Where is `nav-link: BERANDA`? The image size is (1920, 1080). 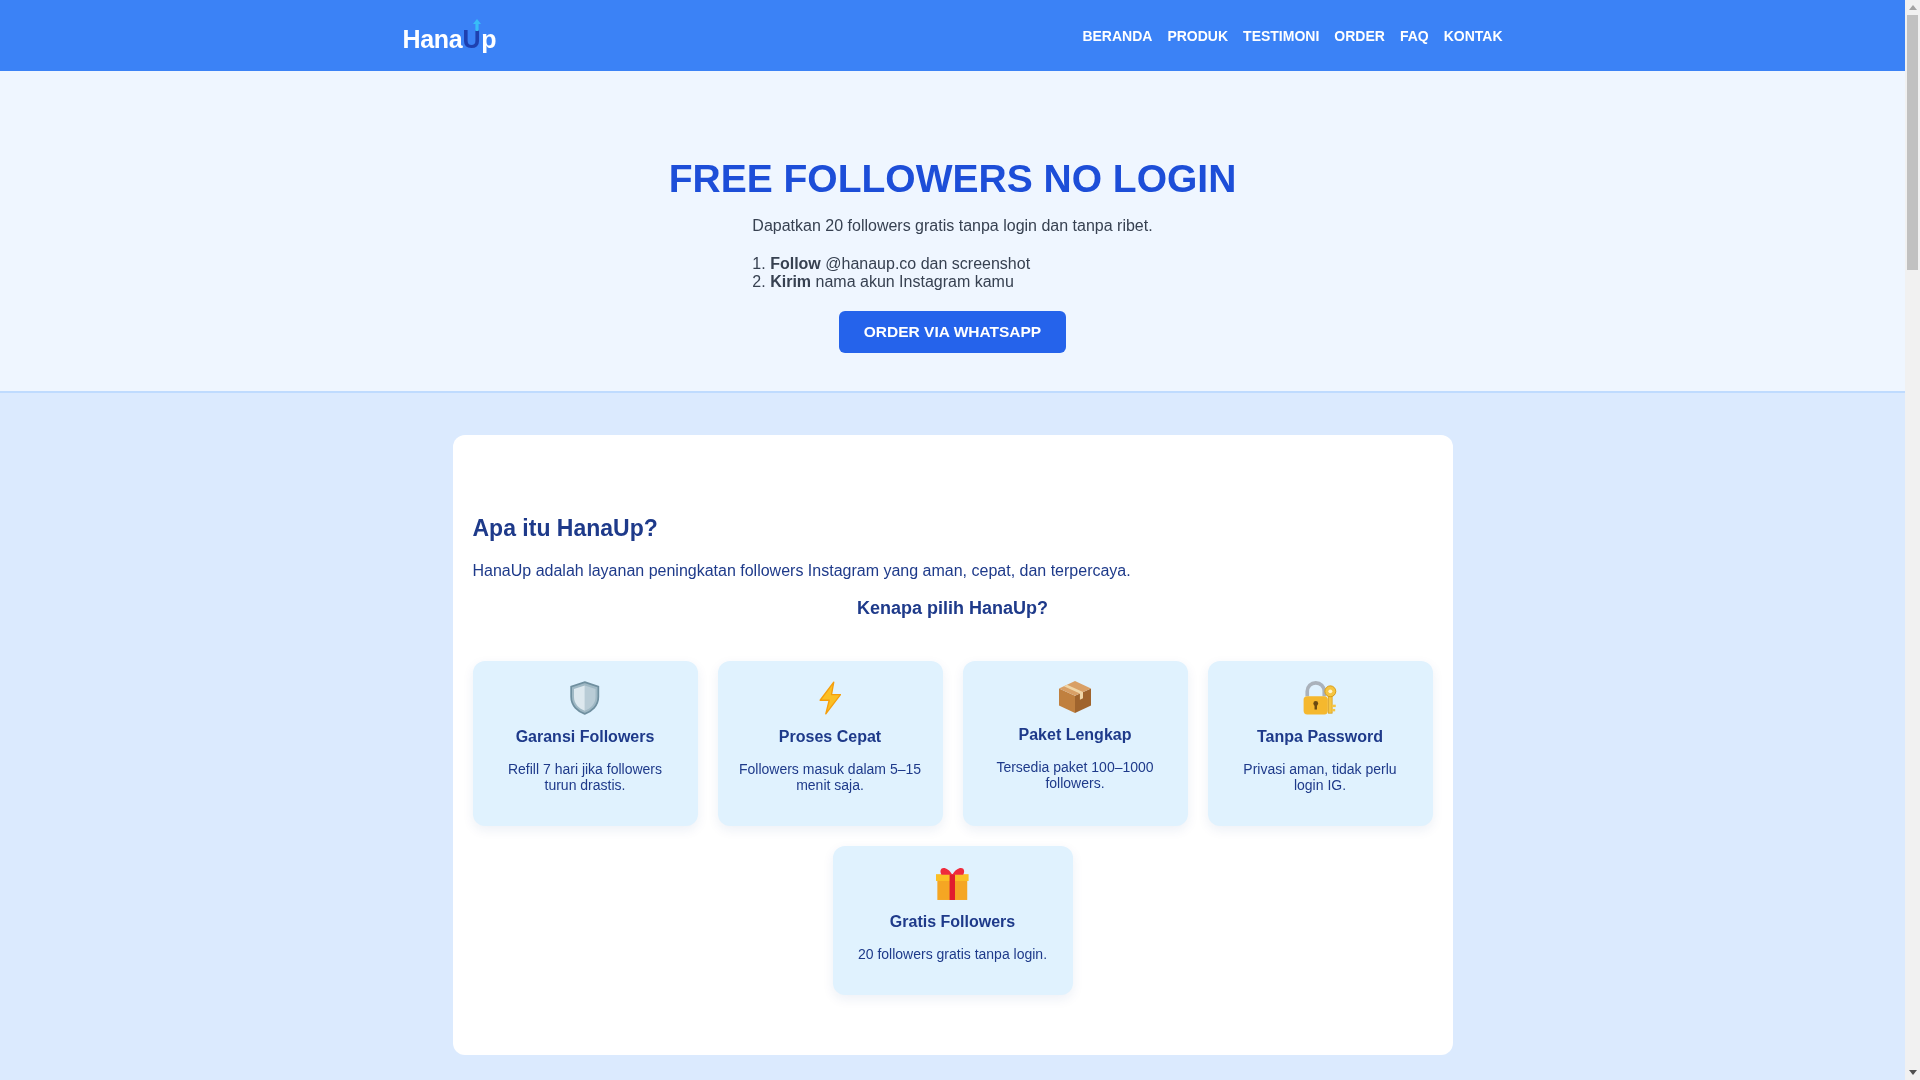
nav-link: BERANDA is located at coordinates (1117, 35).